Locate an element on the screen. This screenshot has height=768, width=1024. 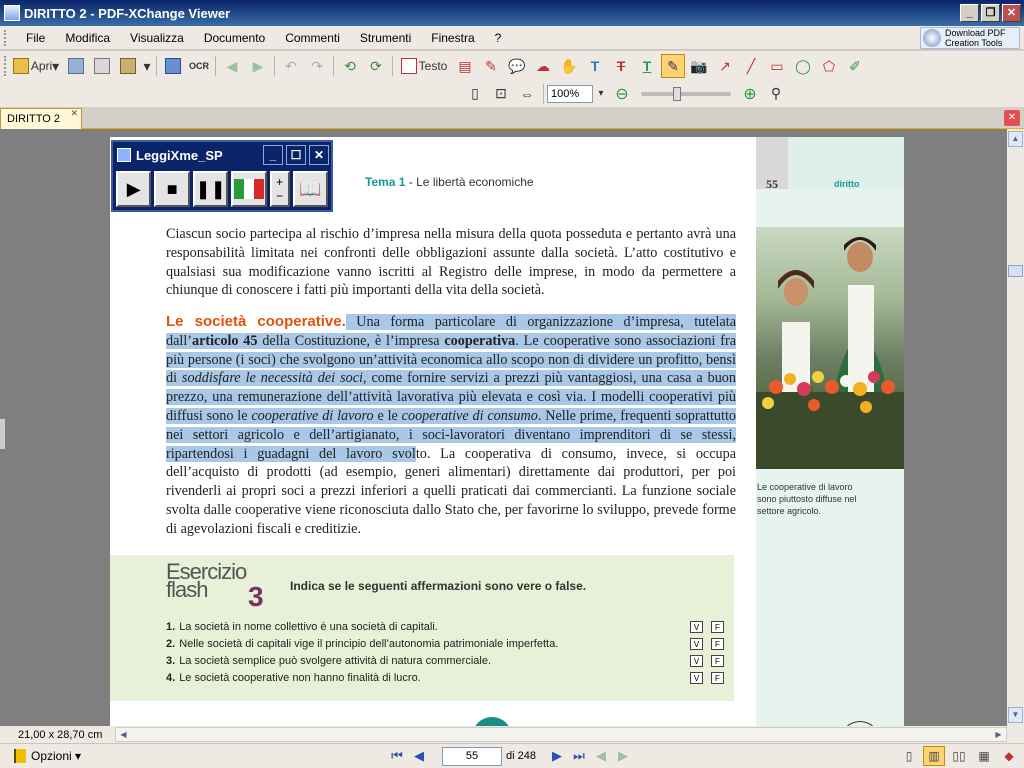
leggixme-close-button: ✕ is located at coordinates (319, 155).